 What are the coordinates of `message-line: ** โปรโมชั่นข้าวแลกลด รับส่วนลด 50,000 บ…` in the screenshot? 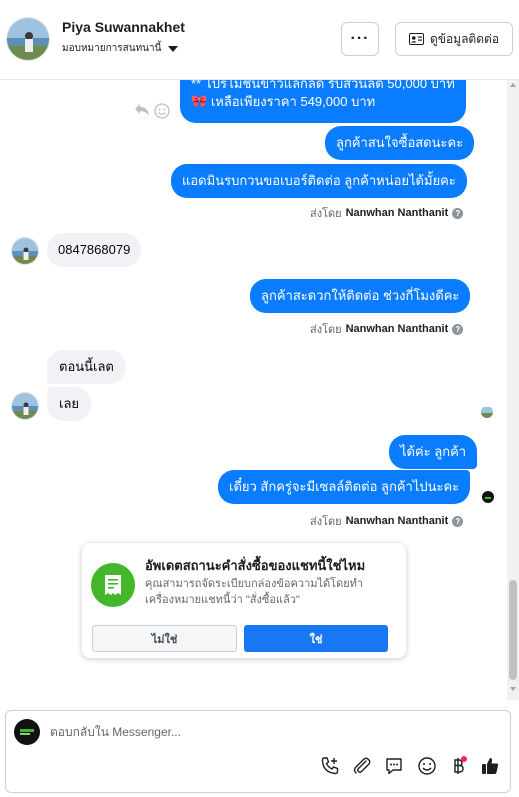 It's located at (323, 85).